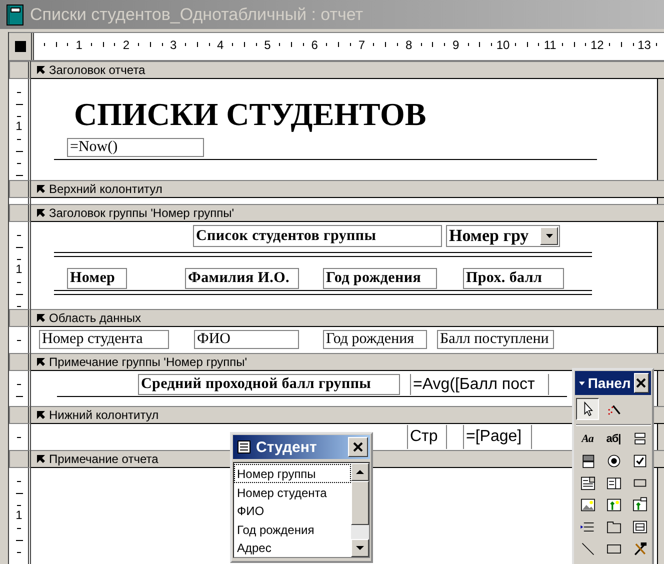 Image resolution: width=664 pixels, height=564 pixels. What do you see at coordinates (267, 45) in the screenshot?
I see `ruler-number: 5` at bounding box center [267, 45].